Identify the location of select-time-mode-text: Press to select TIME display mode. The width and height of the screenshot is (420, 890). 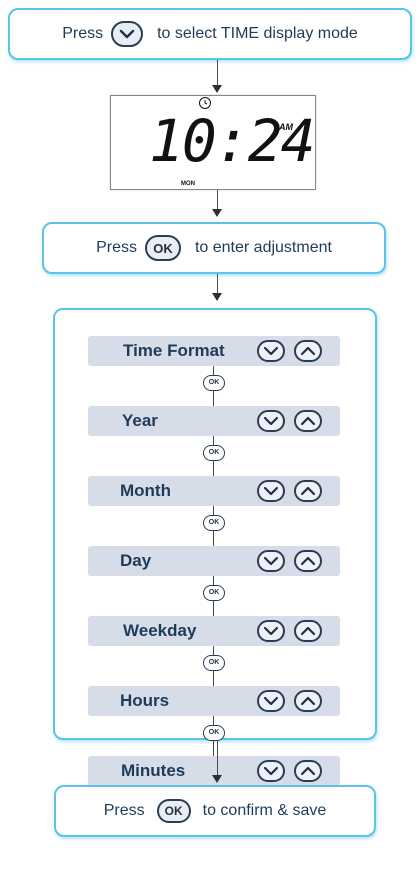
(210, 34).